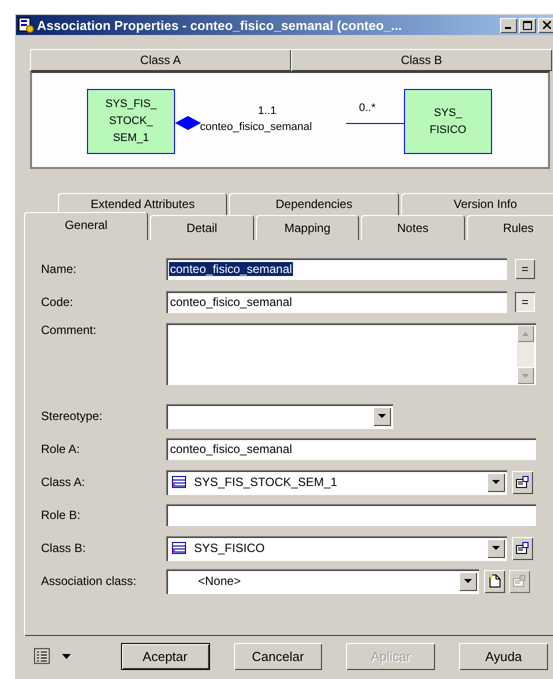  Describe the element at coordinates (188, 123) in the screenshot. I see `composition-diamond` at that location.